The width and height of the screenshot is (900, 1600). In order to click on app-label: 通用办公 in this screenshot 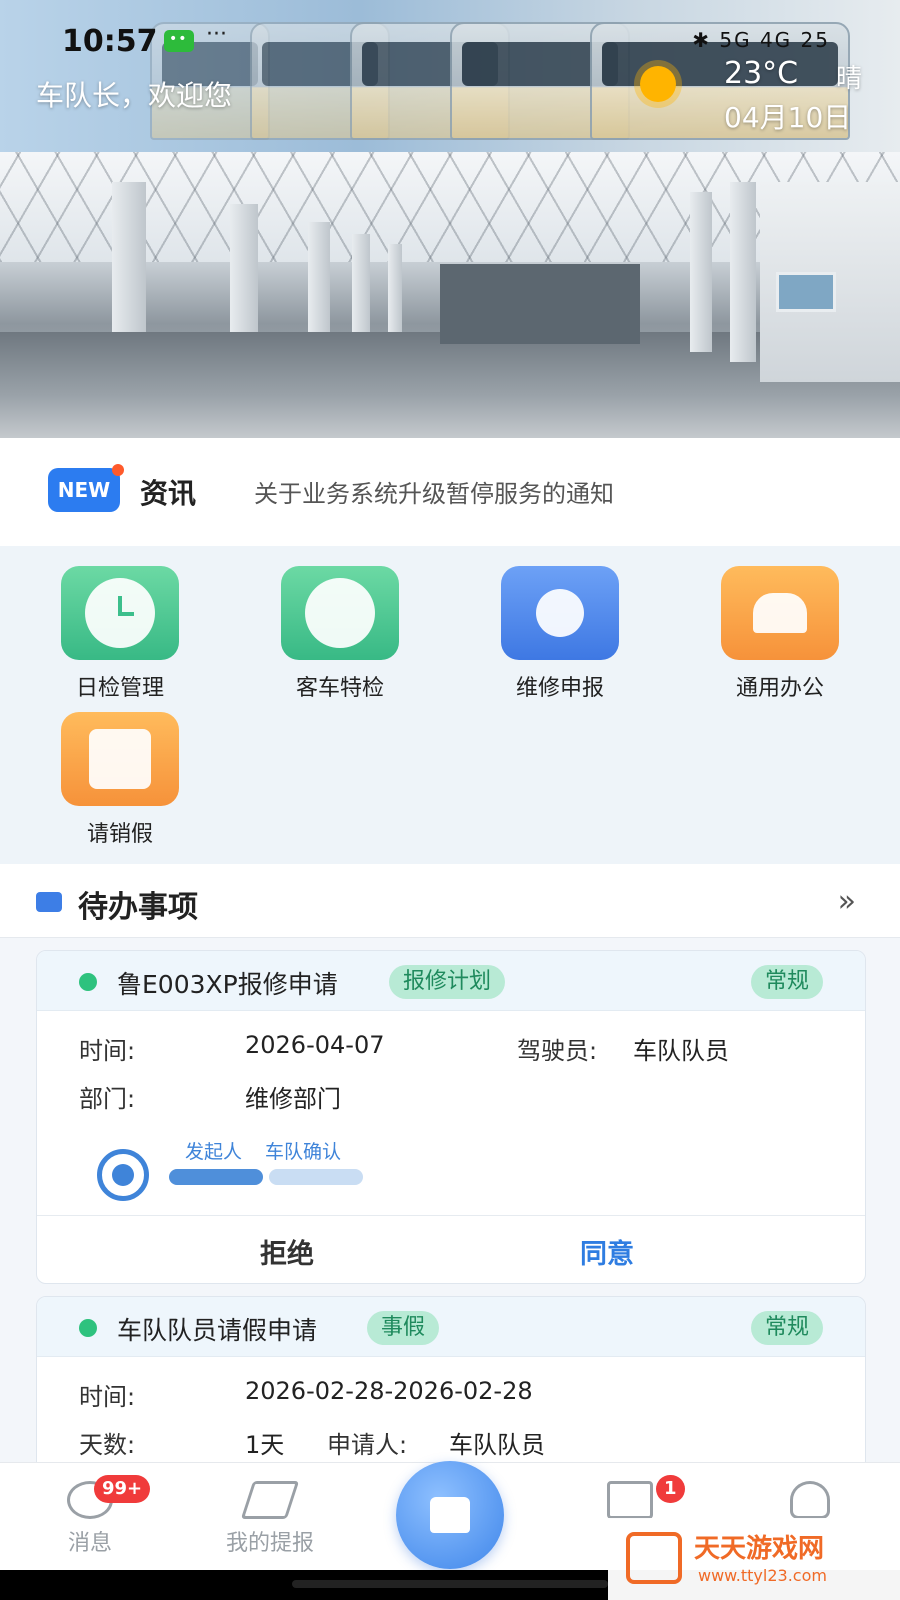, I will do `click(779, 688)`.